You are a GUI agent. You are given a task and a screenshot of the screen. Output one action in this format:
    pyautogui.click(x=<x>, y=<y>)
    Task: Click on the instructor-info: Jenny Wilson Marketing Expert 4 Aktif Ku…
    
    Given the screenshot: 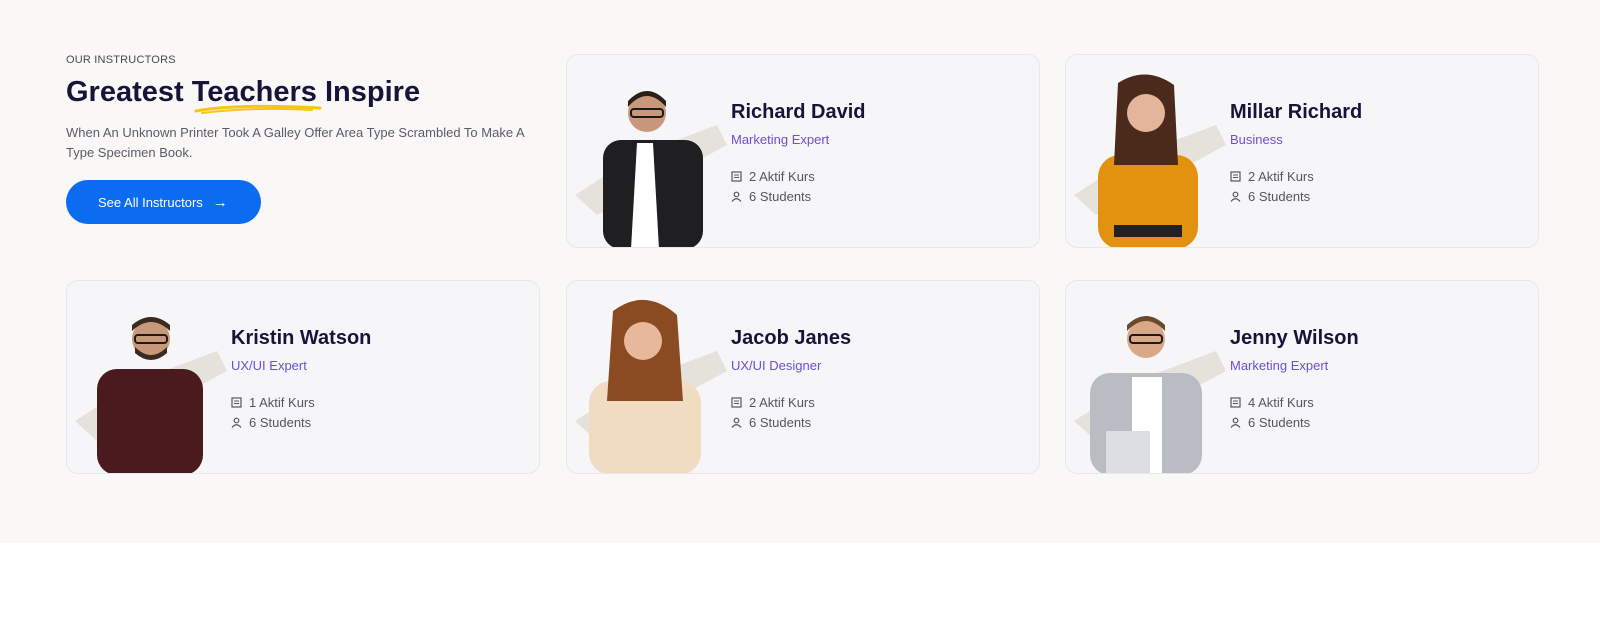 What is the action you would take?
    pyautogui.click(x=1294, y=381)
    